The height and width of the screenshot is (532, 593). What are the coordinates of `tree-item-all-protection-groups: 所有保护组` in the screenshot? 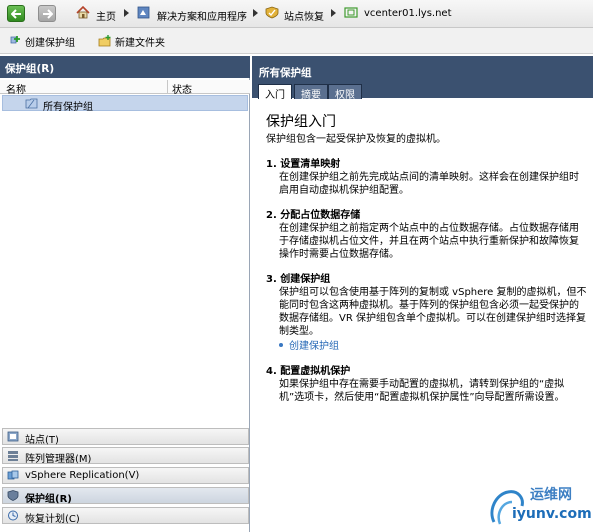 It's located at (125, 104).